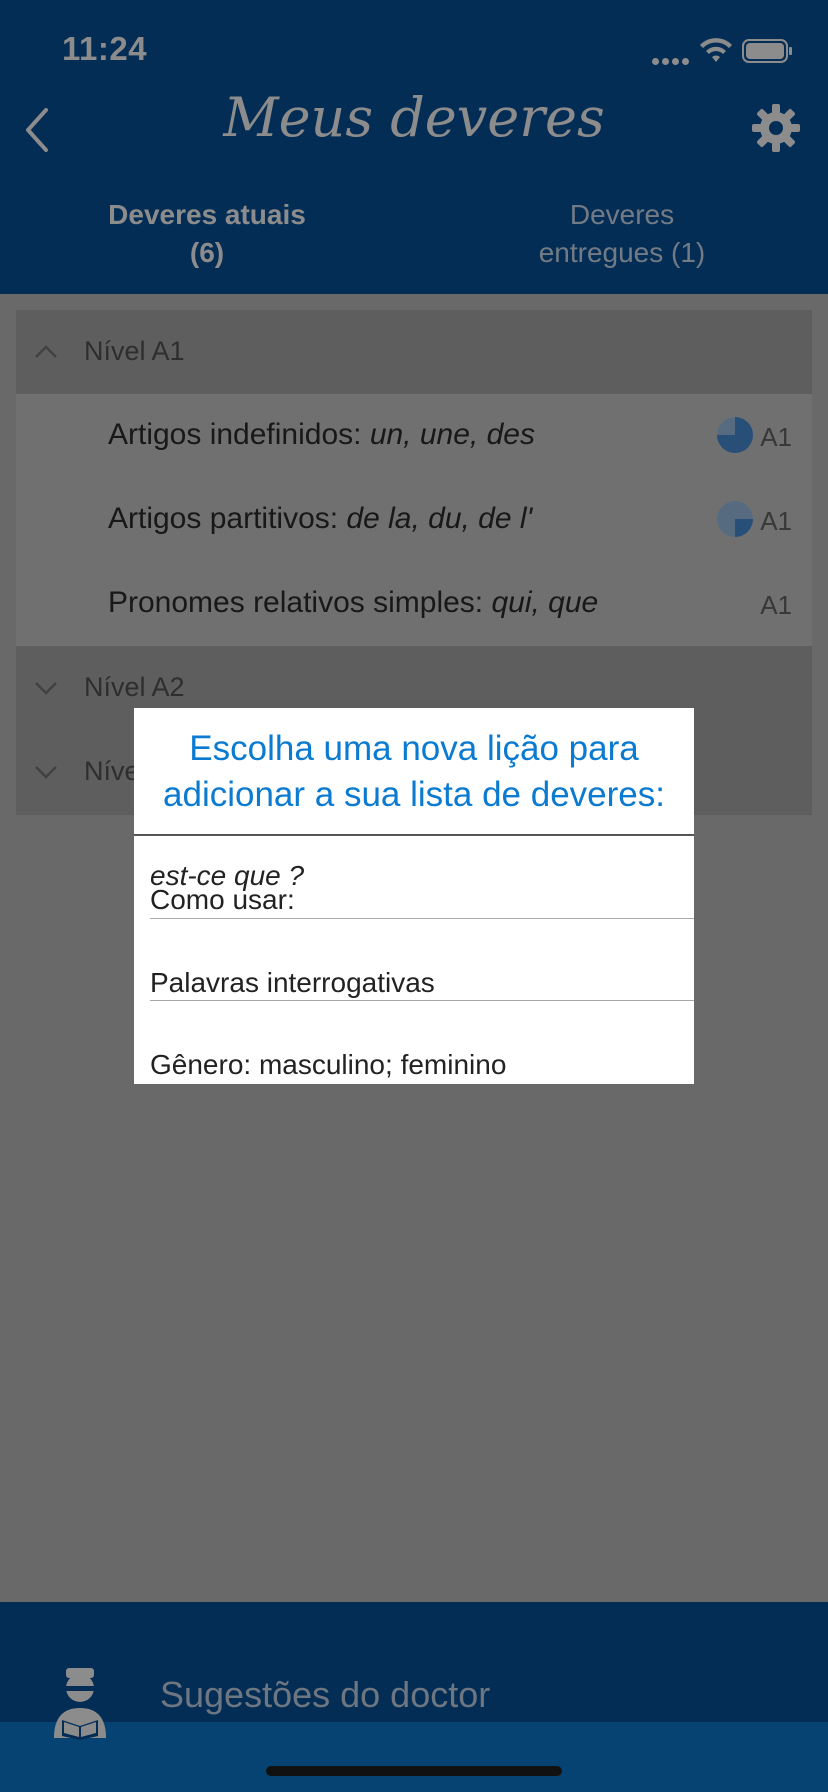 This screenshot has height=1792, width=828. Describe the element at coordinates (422, 877) in the screenshot. I see `dialog-option: Como usar: est-ce que ?` at that location.